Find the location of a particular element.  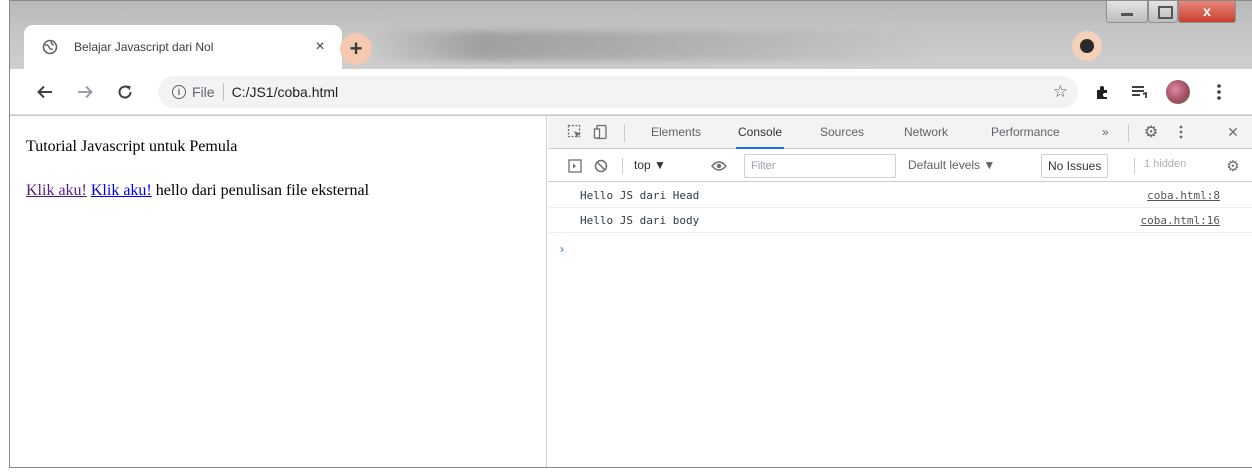

profile-avatar is located at coordinates (1178, 92).